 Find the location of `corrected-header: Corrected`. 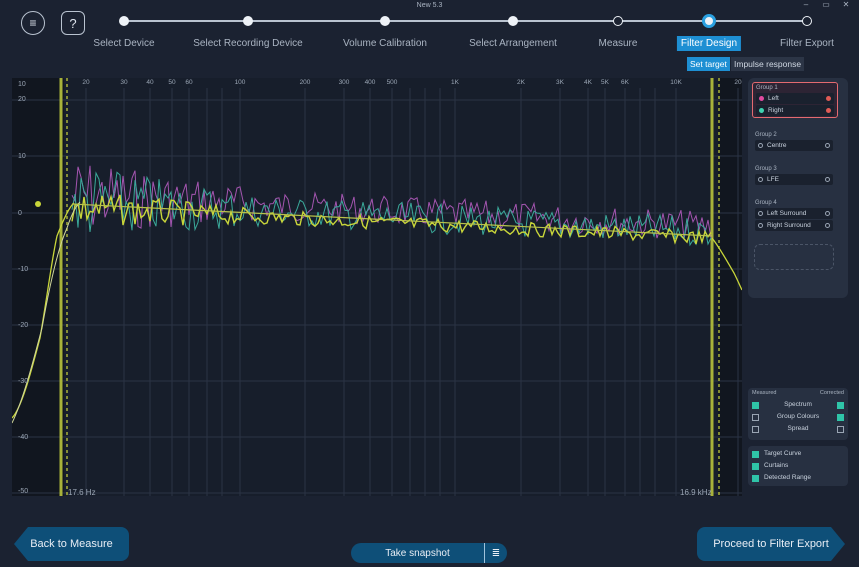

corrected-header: Corrected is located at coordinates (831, 393).